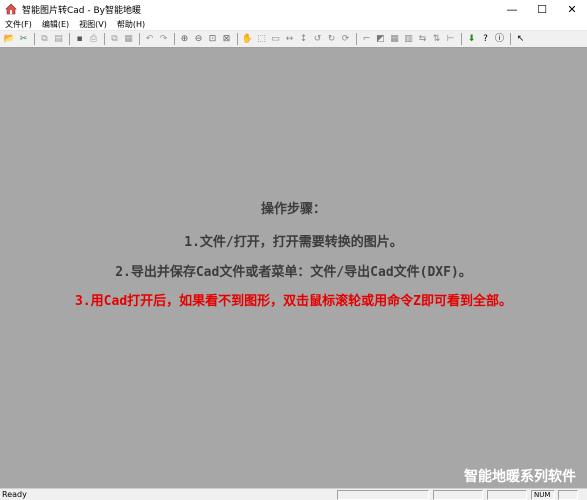  What do you see at coordinates (198, 39) in the screenshot?
I see `zoom-out-icon: ⊖` at bounding box center [198, 39].